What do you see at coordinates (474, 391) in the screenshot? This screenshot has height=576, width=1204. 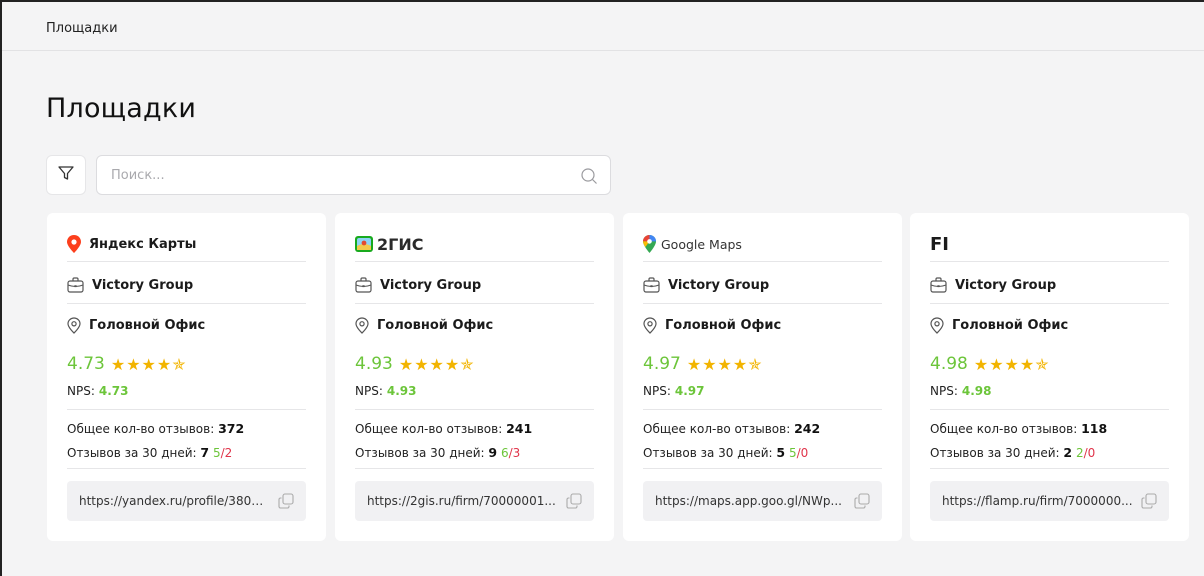 I see `nps-row: NPS: 4.93` at bounding box center [474, 391].